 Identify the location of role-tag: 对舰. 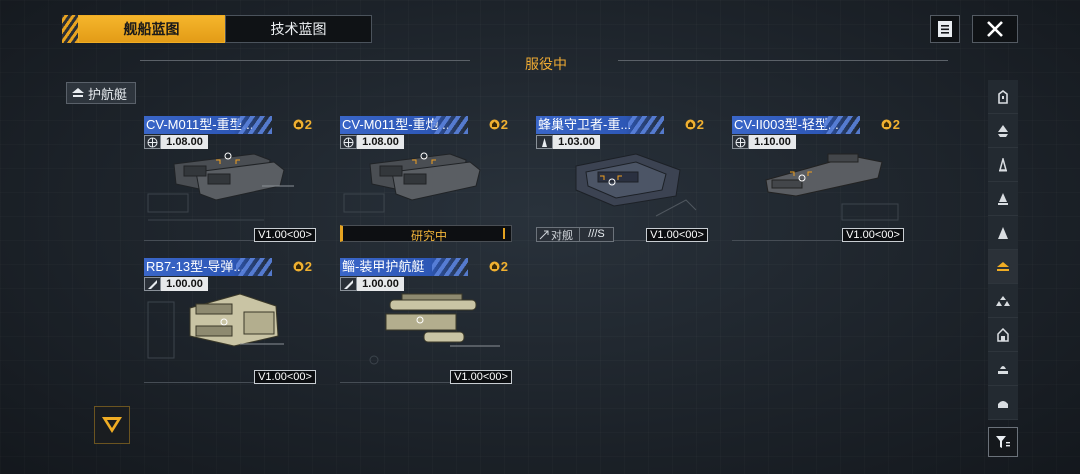
(558, 234).